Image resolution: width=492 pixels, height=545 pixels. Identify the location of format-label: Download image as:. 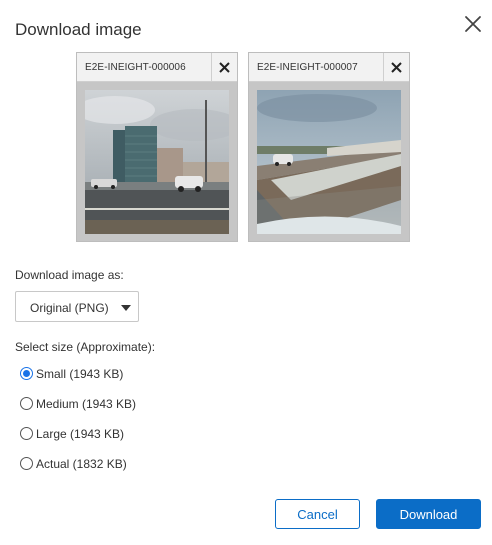
(69, 275).